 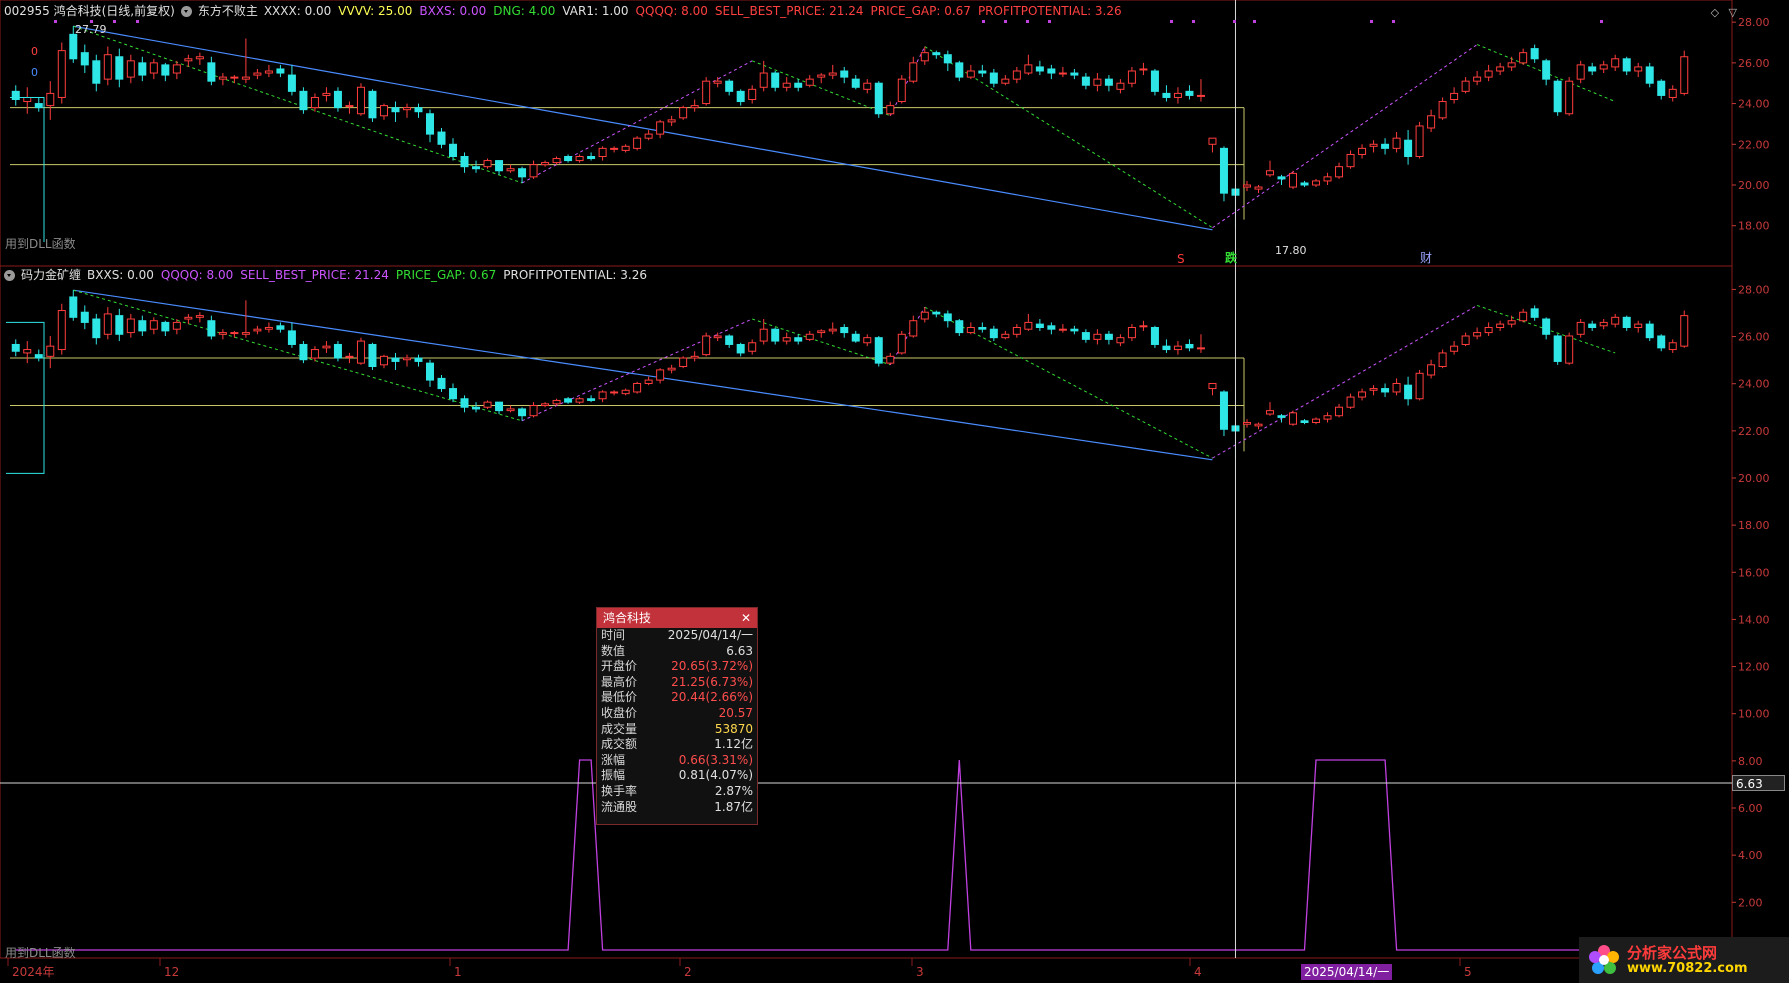 What do you see at coordinates (1754, 63) in the screenshot?
I see `panel1-y-label: 26.00` at bounding box center [1754, 63].